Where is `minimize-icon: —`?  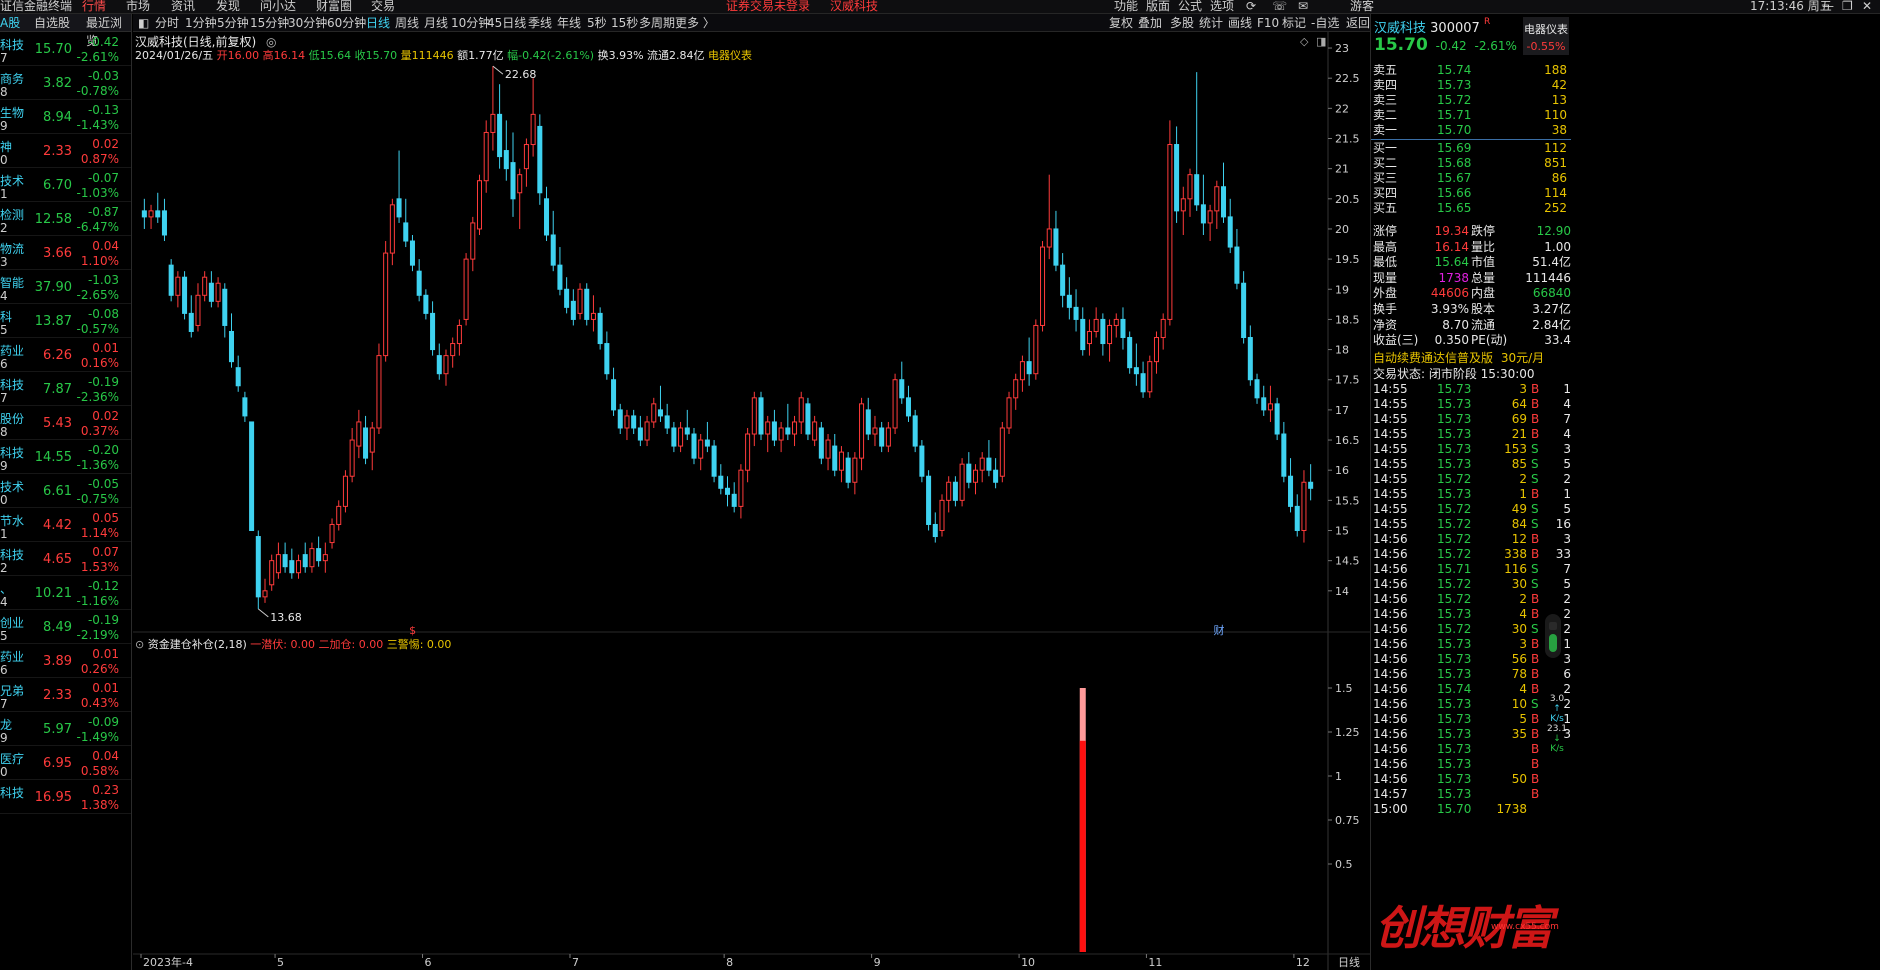
minimize-icon: — is located at coordinates (1828, 6).